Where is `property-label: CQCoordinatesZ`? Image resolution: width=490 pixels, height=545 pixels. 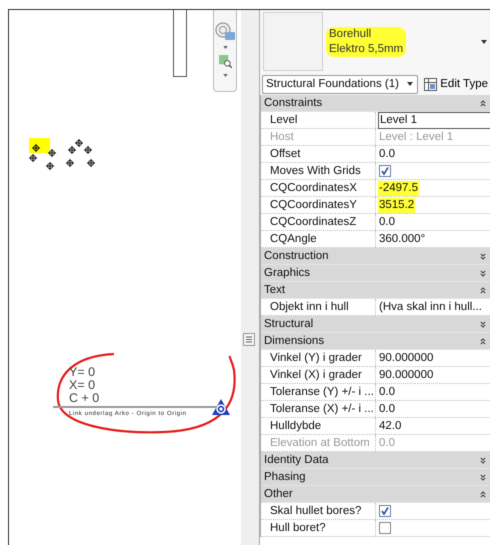
property-label: CQCoordinatesZ is located at coordinates (318, 222).